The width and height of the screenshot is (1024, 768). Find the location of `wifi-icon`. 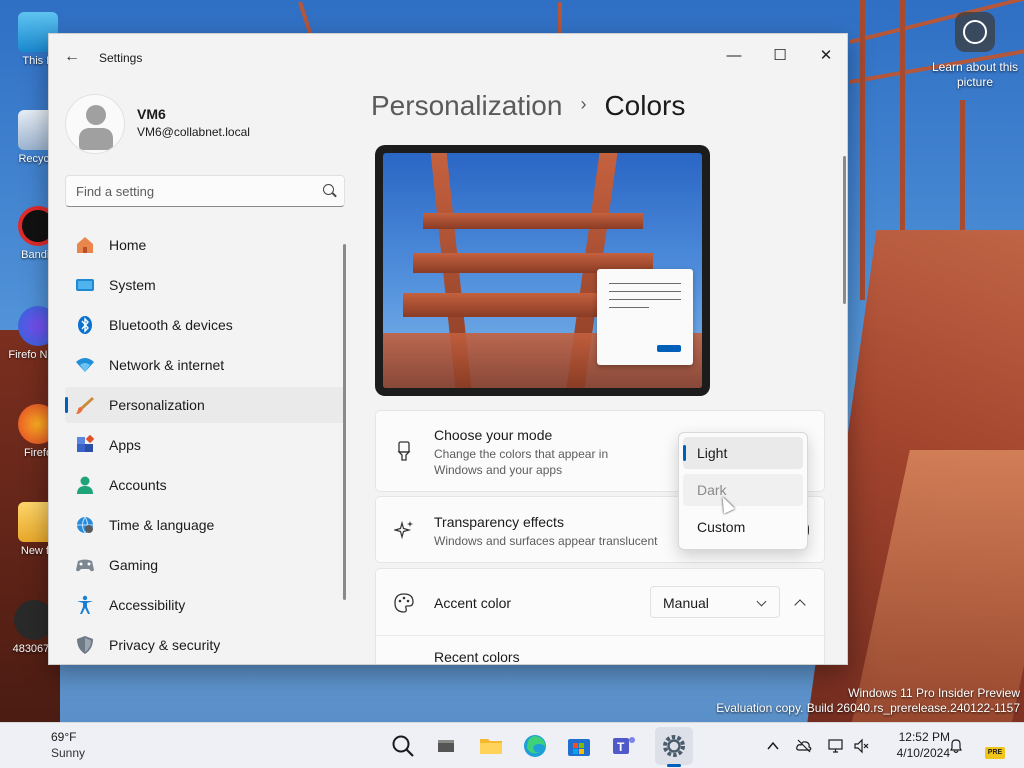

wifi-icon is located at coordinates (85, 365).